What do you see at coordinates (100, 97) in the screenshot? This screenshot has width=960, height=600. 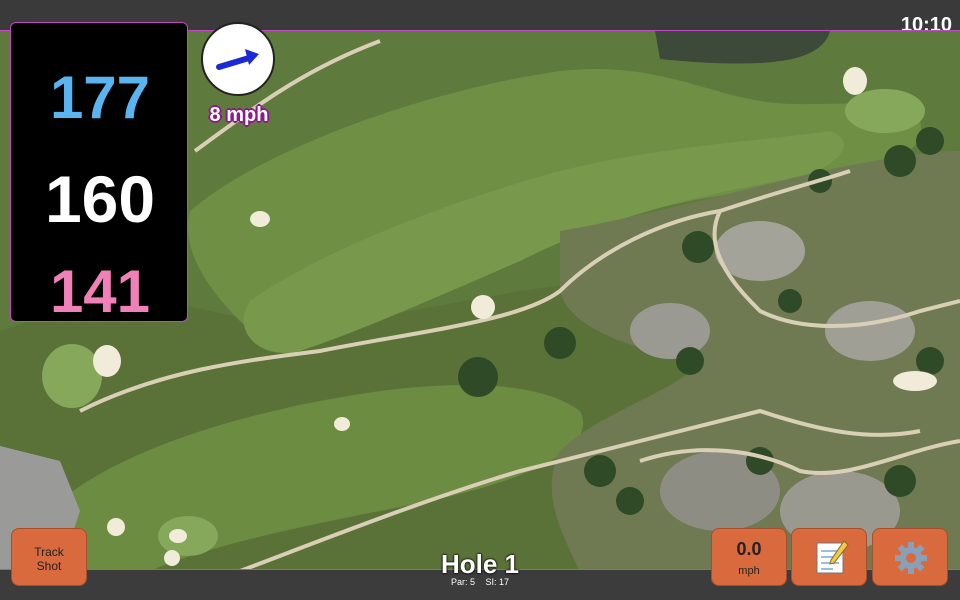 I see `back-distance: 177` at bounding box center [100, 97].